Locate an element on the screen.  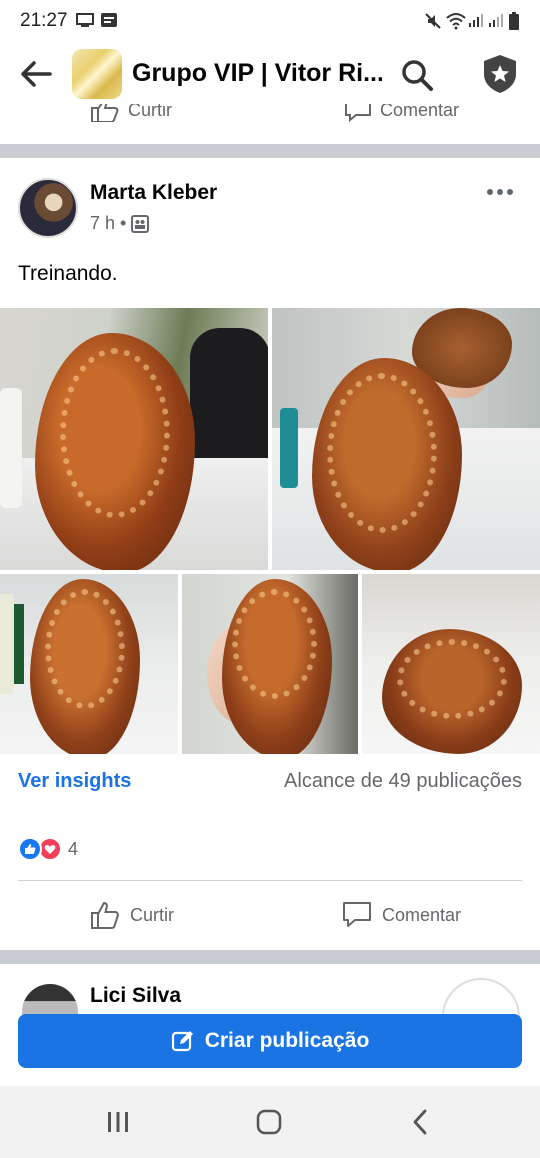
edit-icon is located at coordinates (182, 1041).